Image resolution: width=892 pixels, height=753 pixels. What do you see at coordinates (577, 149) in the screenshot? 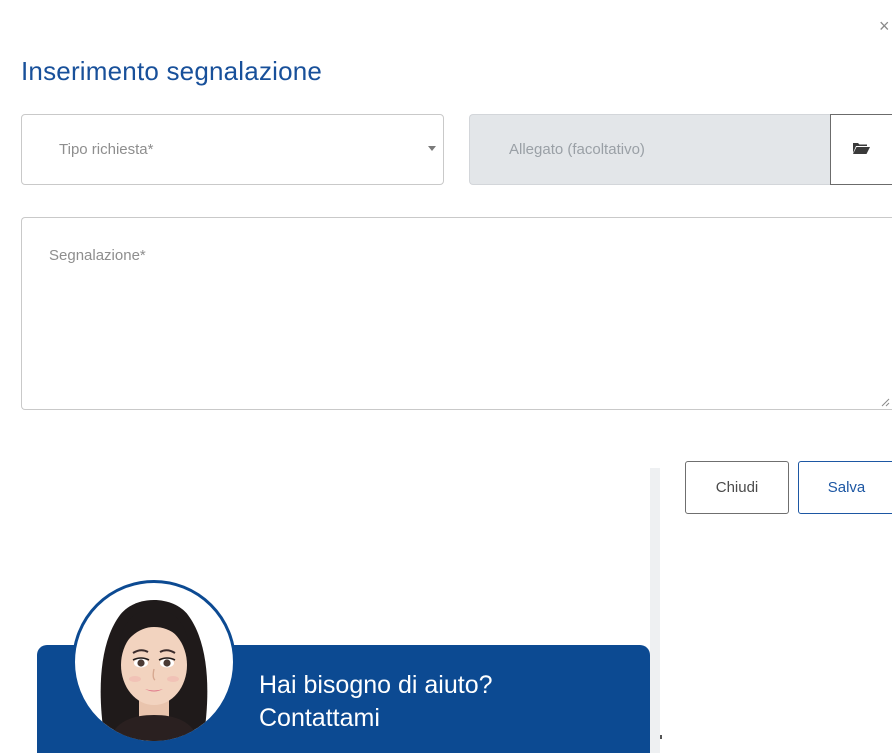
I see `attachment-placeholder: Allegato (facoltativo)` at bounding box center [577, 149].